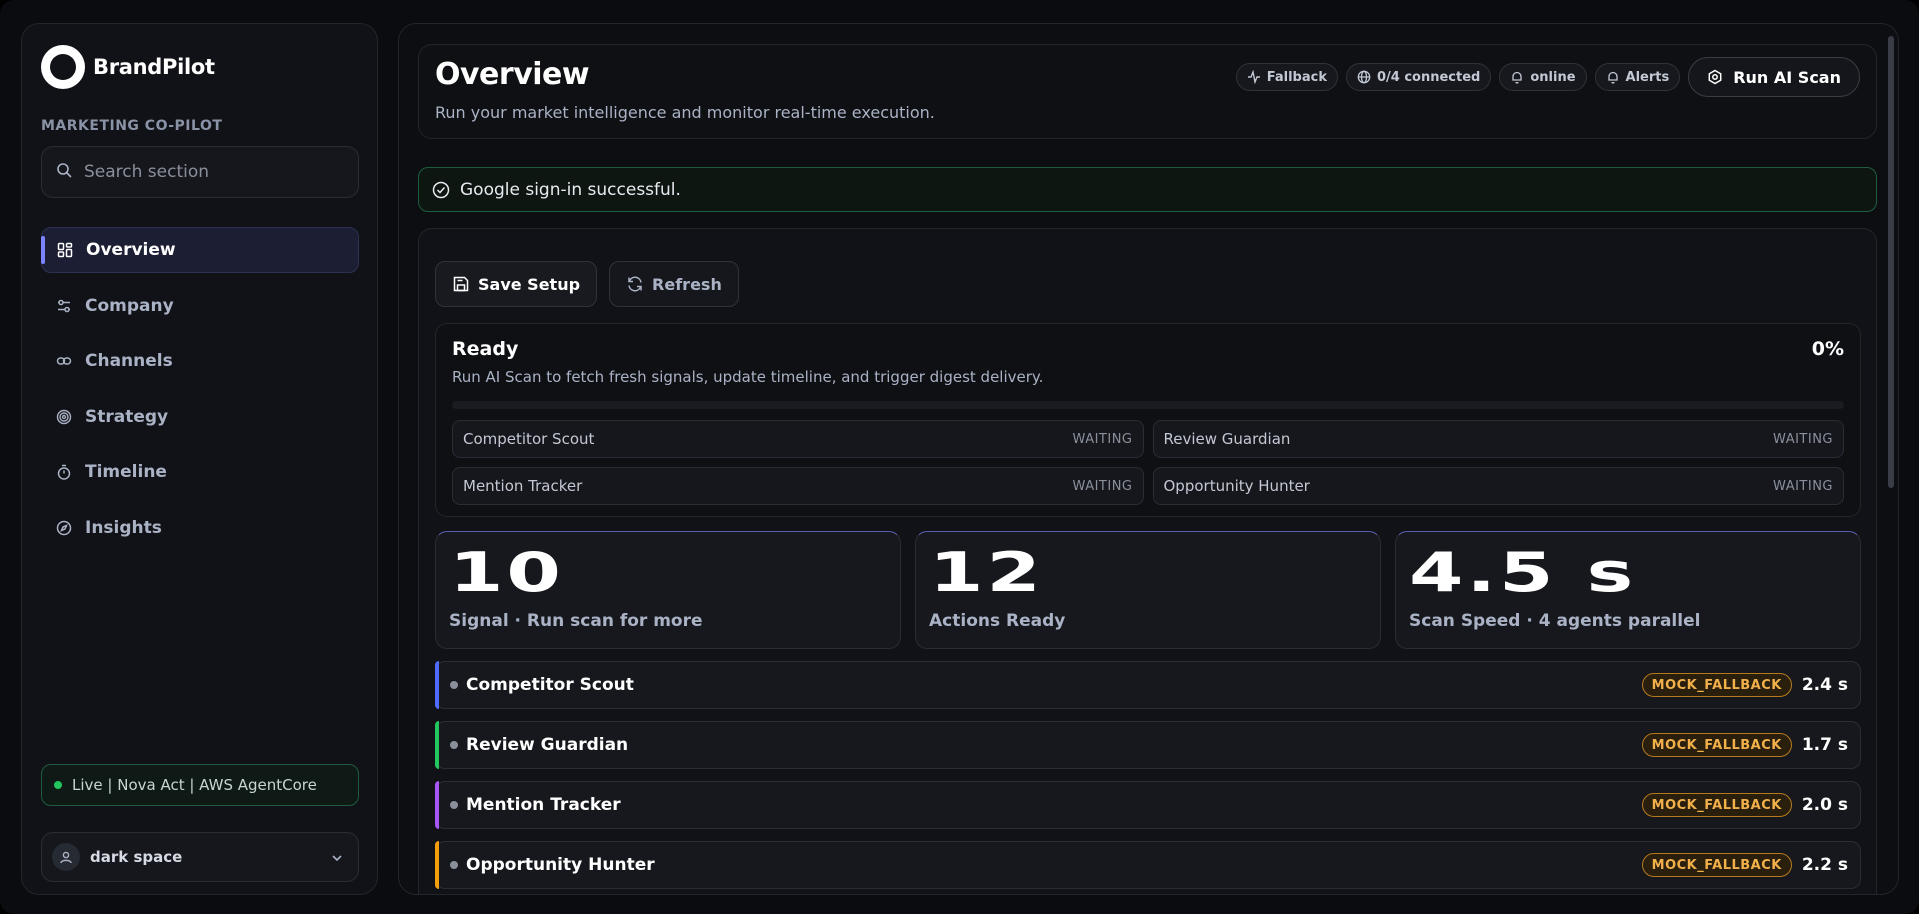  Describe the element at coordinates (136, 857) in the screenshot. I see `user-name: dark space` at that location.